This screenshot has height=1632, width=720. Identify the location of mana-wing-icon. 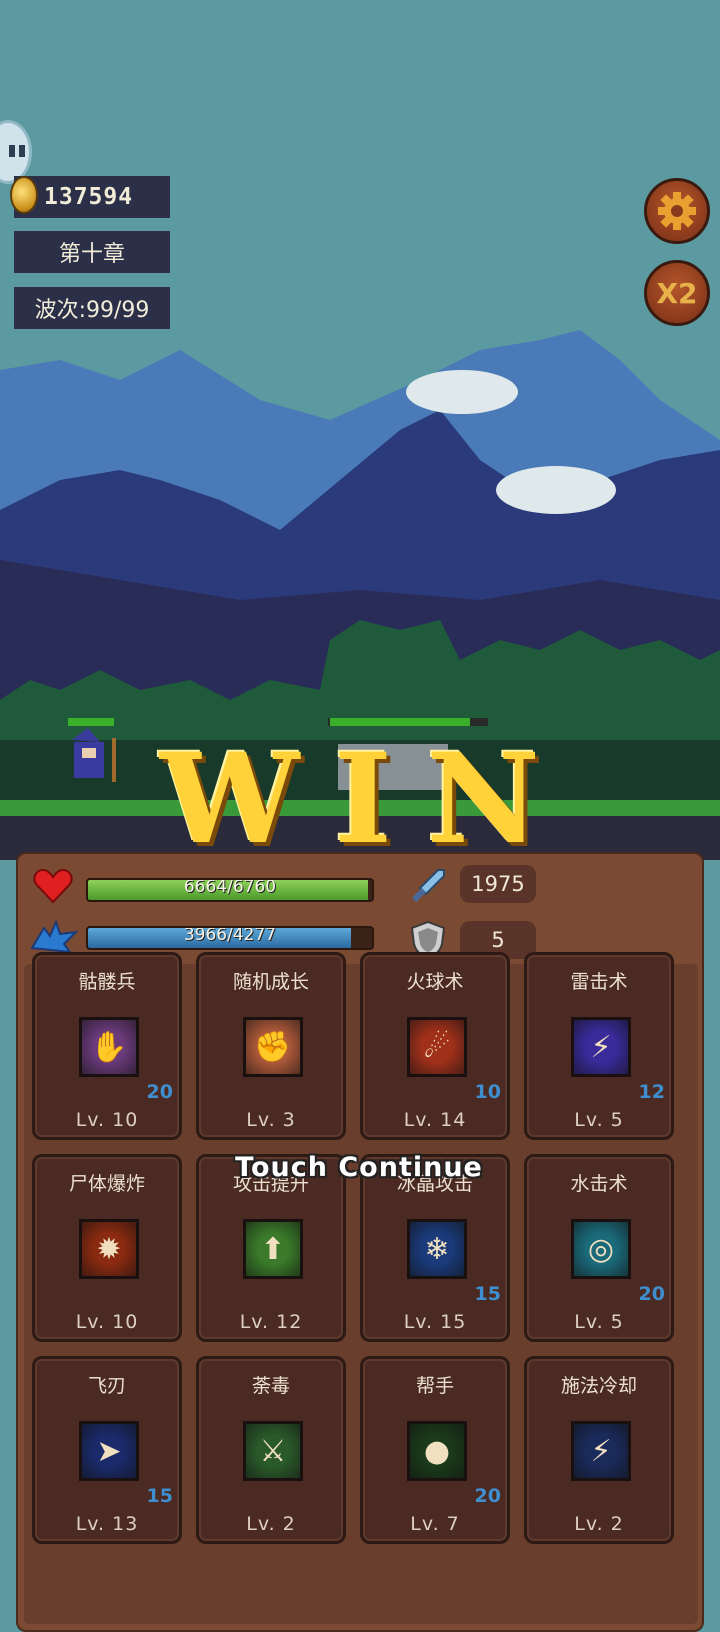
(54, 936).